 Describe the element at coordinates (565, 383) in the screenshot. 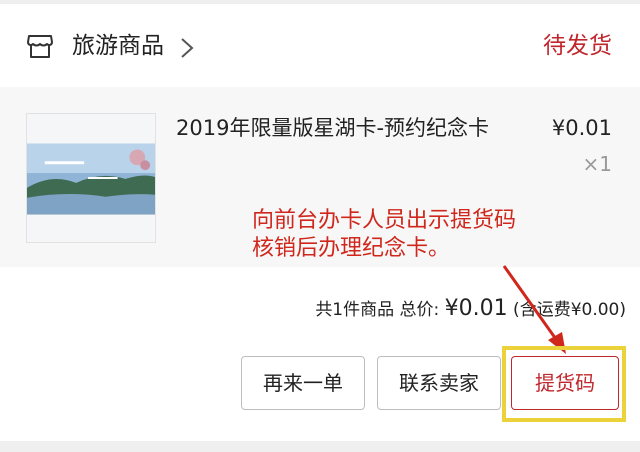

I see `pickup-code-button: 提货码` at that location.